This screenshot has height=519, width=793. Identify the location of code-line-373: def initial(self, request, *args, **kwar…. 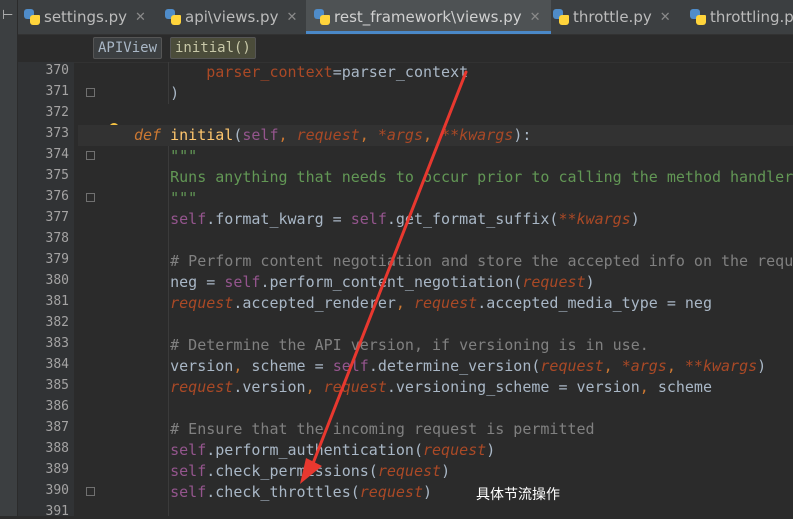
(435, 135).